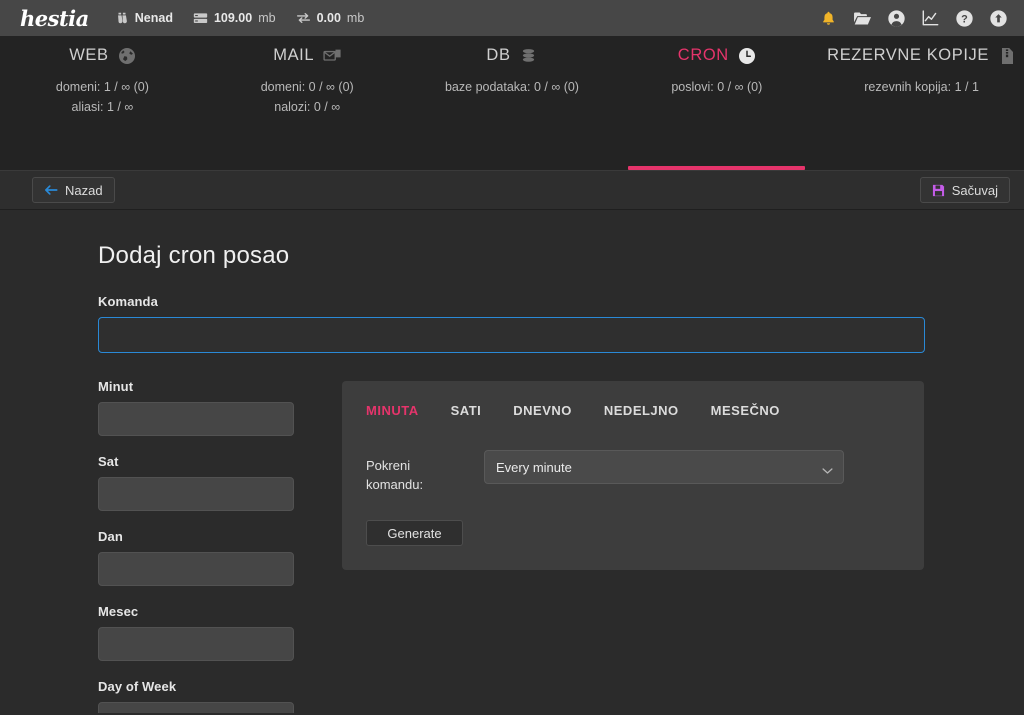 This screenshot has height=715, width=1024. What do you see at coordinates (307, 107) in the screenshot?
I see `stats-nav-mail-line-2: nalozi: 0 / ∞` at bounding box center [307, 107].